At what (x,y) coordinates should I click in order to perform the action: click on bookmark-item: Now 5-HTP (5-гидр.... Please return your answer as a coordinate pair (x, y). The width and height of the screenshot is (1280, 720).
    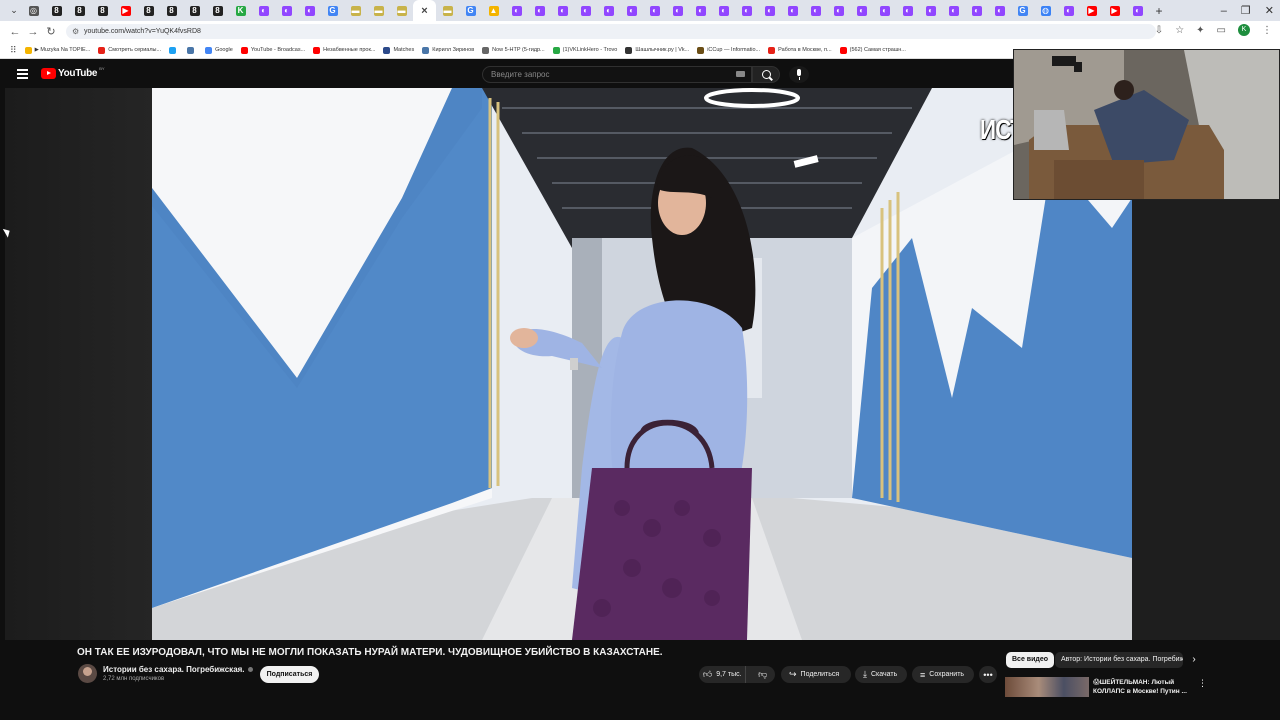
    Looking at the image, I should click on (513, 50).